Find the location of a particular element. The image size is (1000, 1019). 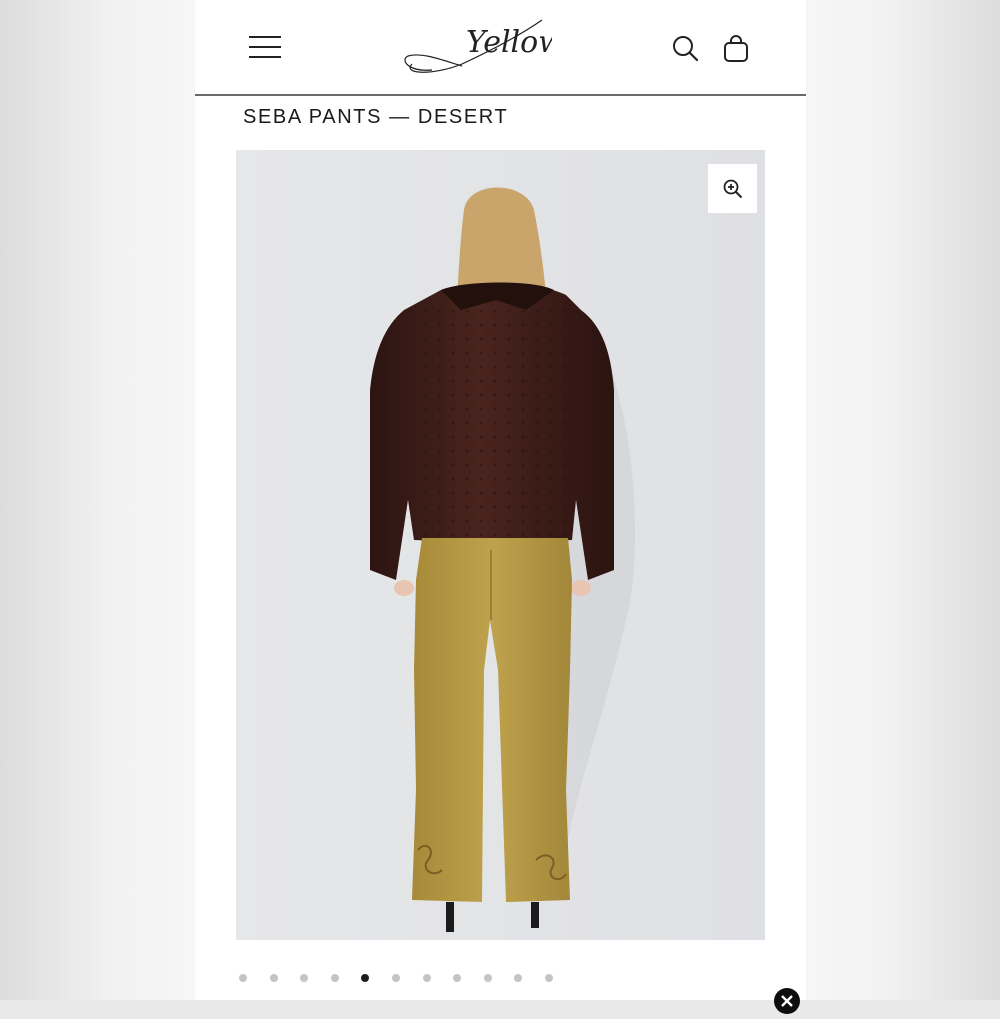

brand-logo: Yellow is located at coordinates (477, 44).